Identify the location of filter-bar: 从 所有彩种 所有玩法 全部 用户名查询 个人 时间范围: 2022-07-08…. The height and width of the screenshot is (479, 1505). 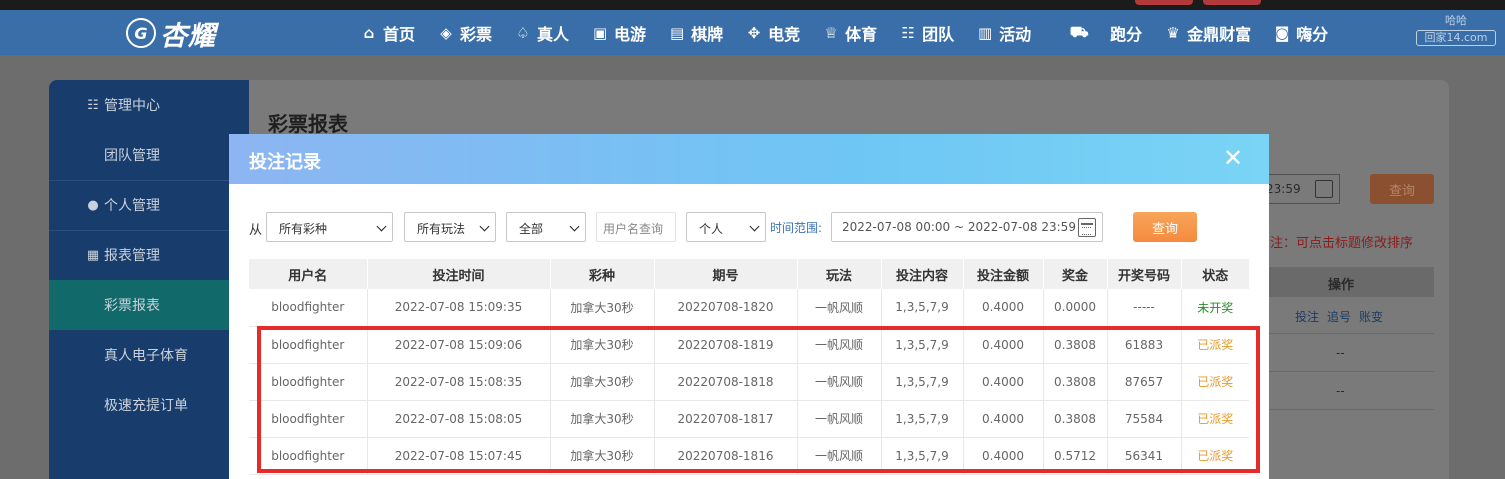
(749, 227).